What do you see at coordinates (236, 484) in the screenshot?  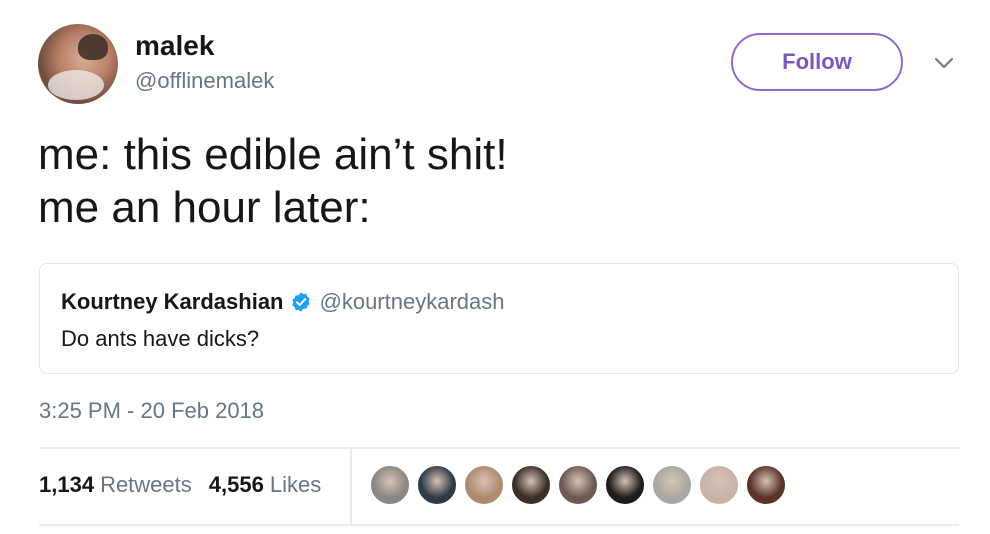 I see `likes-count: 4,556` at bounding box center [236, 484].